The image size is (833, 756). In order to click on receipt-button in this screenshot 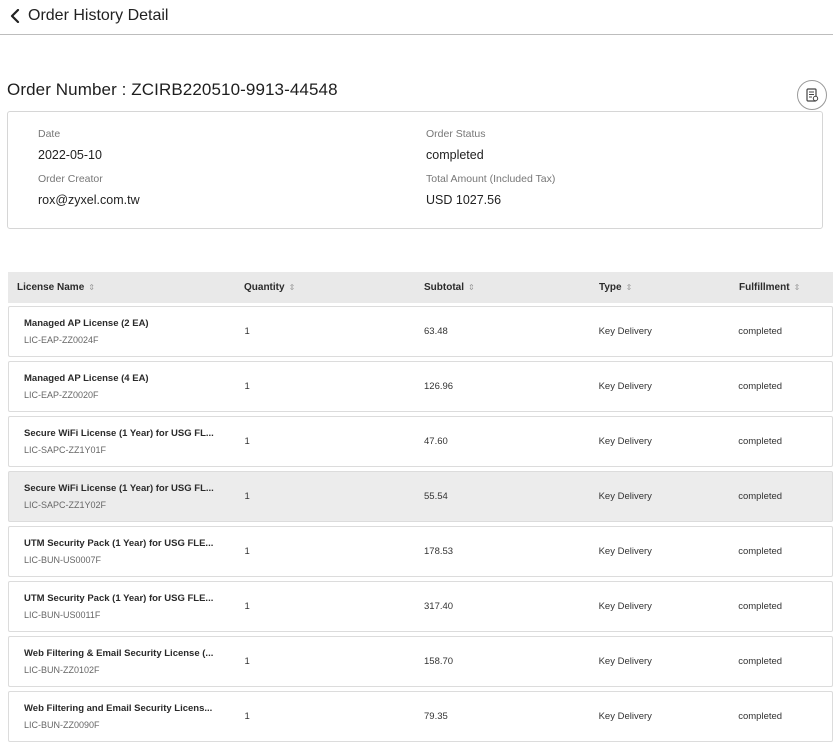, I will do `click(812, 95)`.